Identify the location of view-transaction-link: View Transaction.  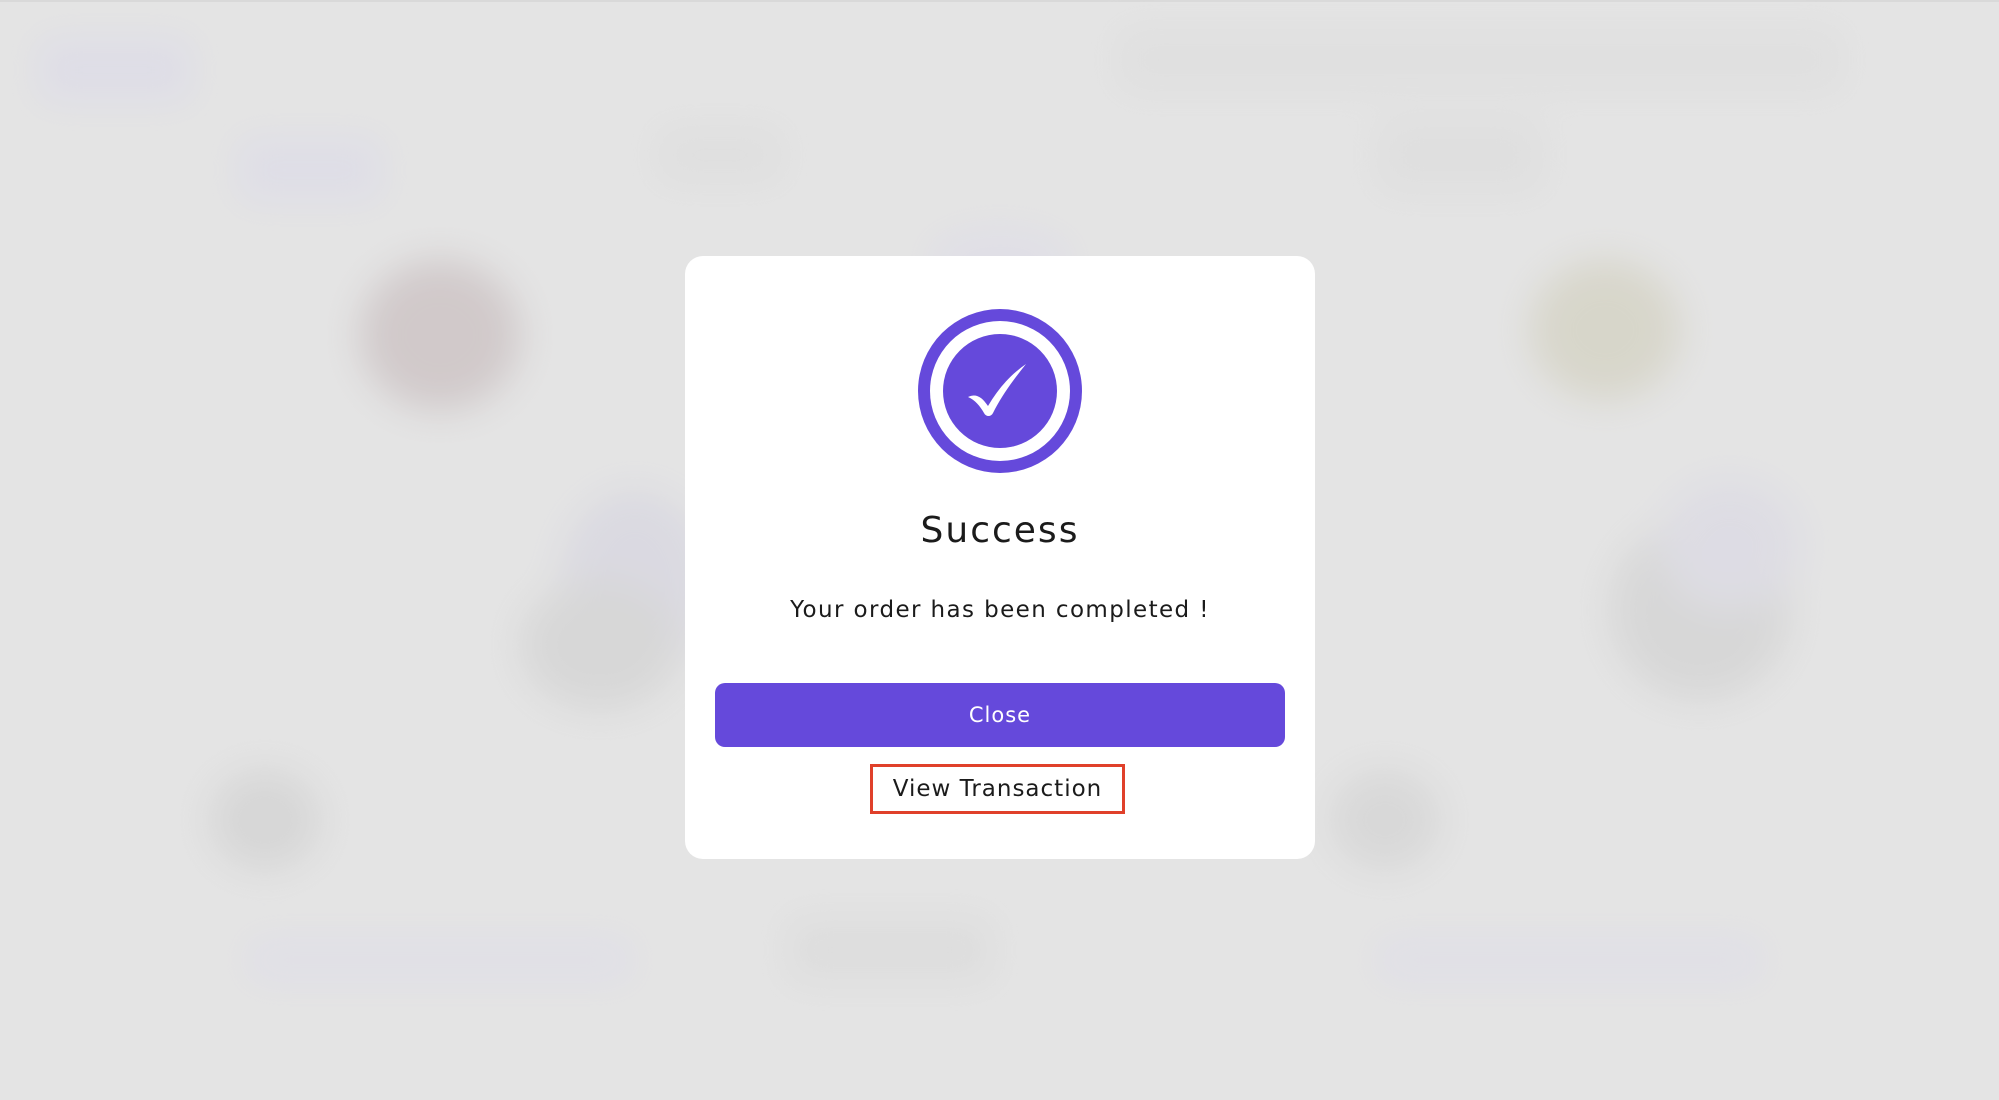
(997, 789).